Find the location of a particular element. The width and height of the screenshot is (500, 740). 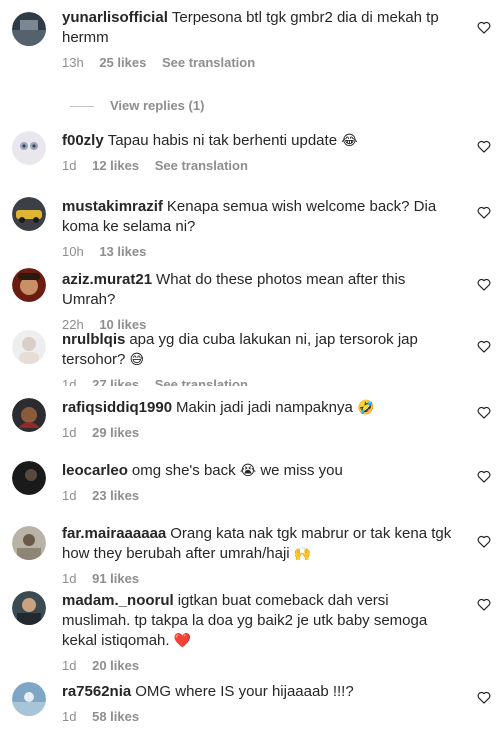

view-replies-button: View replies (1) is located at coordinates (137, 106).